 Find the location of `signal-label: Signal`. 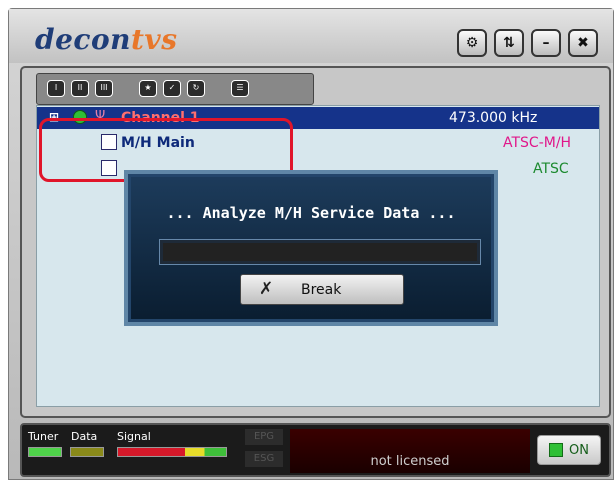

signal-label: Signal is located at coordinates (134, 436).